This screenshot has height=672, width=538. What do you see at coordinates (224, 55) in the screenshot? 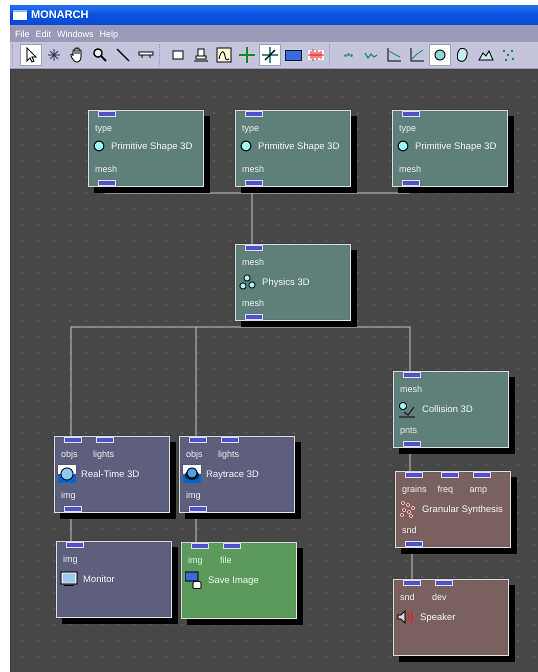
I see `graph-window-icon` at bounding box center [224, 55].